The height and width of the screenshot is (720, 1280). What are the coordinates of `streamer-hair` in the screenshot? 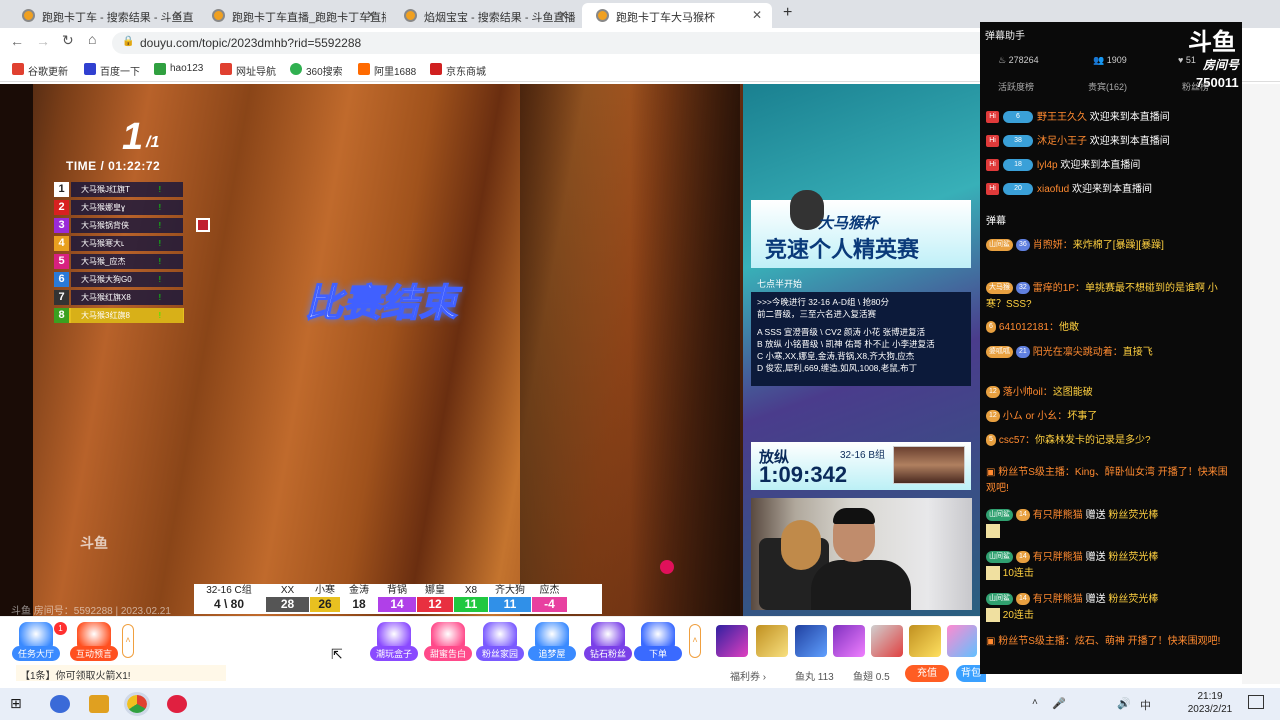 It's located at (854, 516).